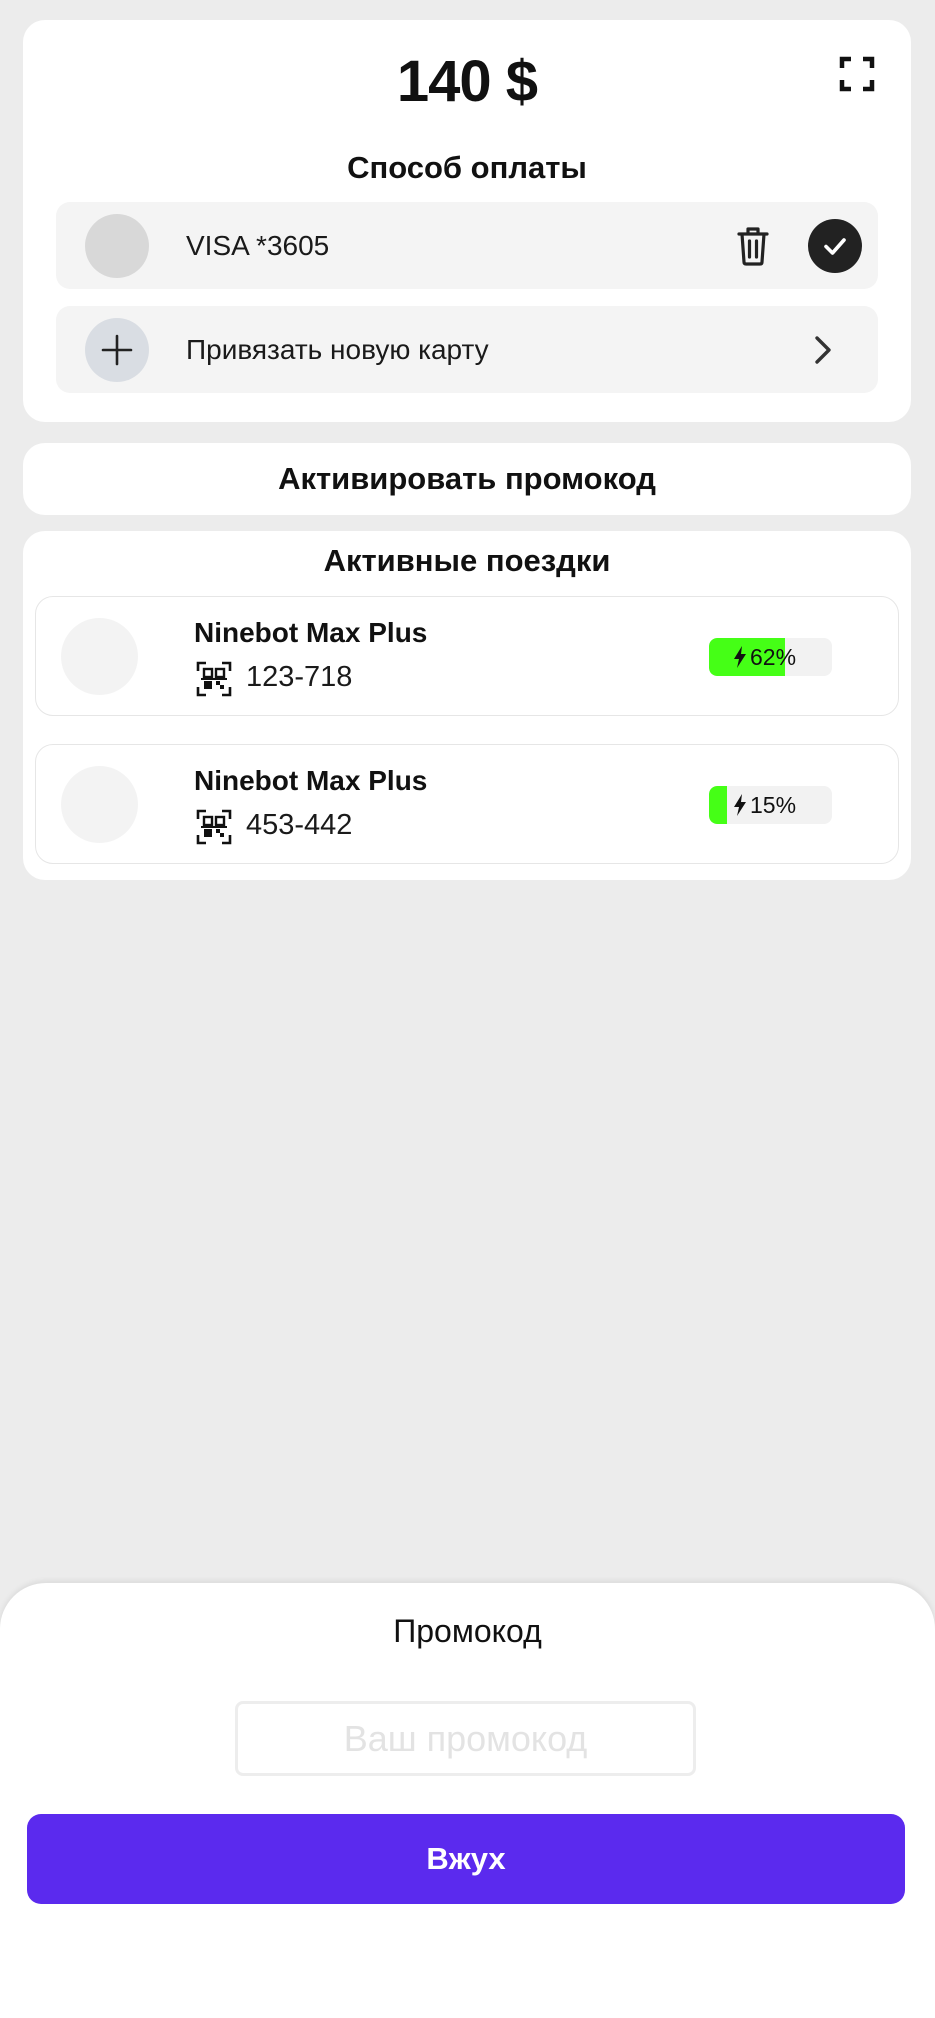 Image resolution: width=935 pixels, height=2018 pixels. I want to click on battery-indicator: 62%, so click(770, 657).